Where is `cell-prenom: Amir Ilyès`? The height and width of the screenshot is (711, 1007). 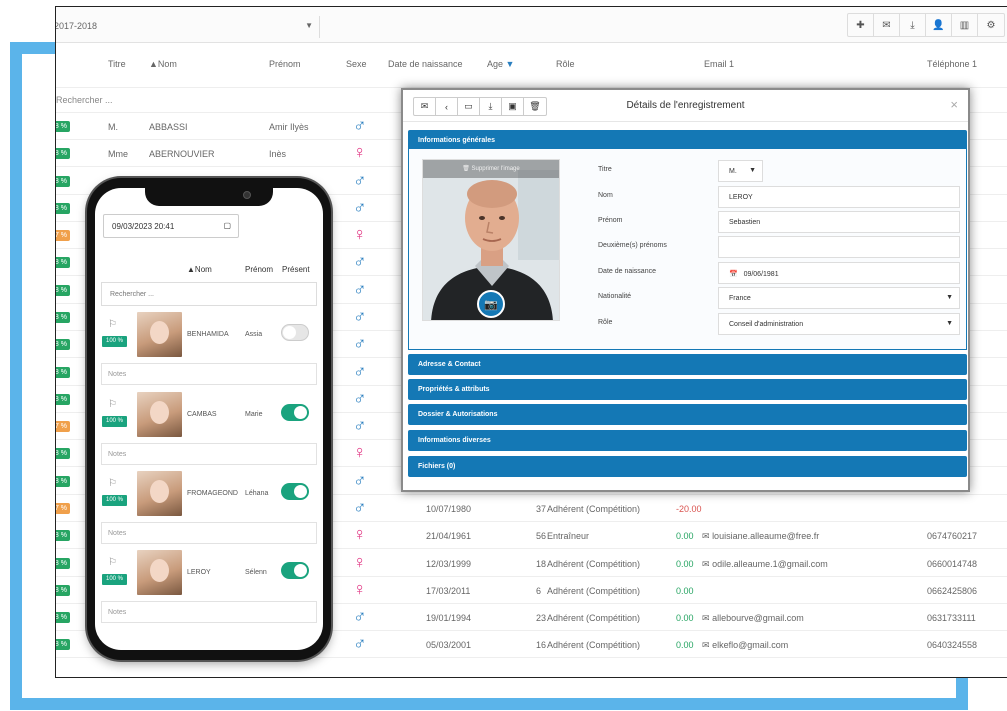
cell-prenom: Amir Ilyès is located at coordinates (289, 127).